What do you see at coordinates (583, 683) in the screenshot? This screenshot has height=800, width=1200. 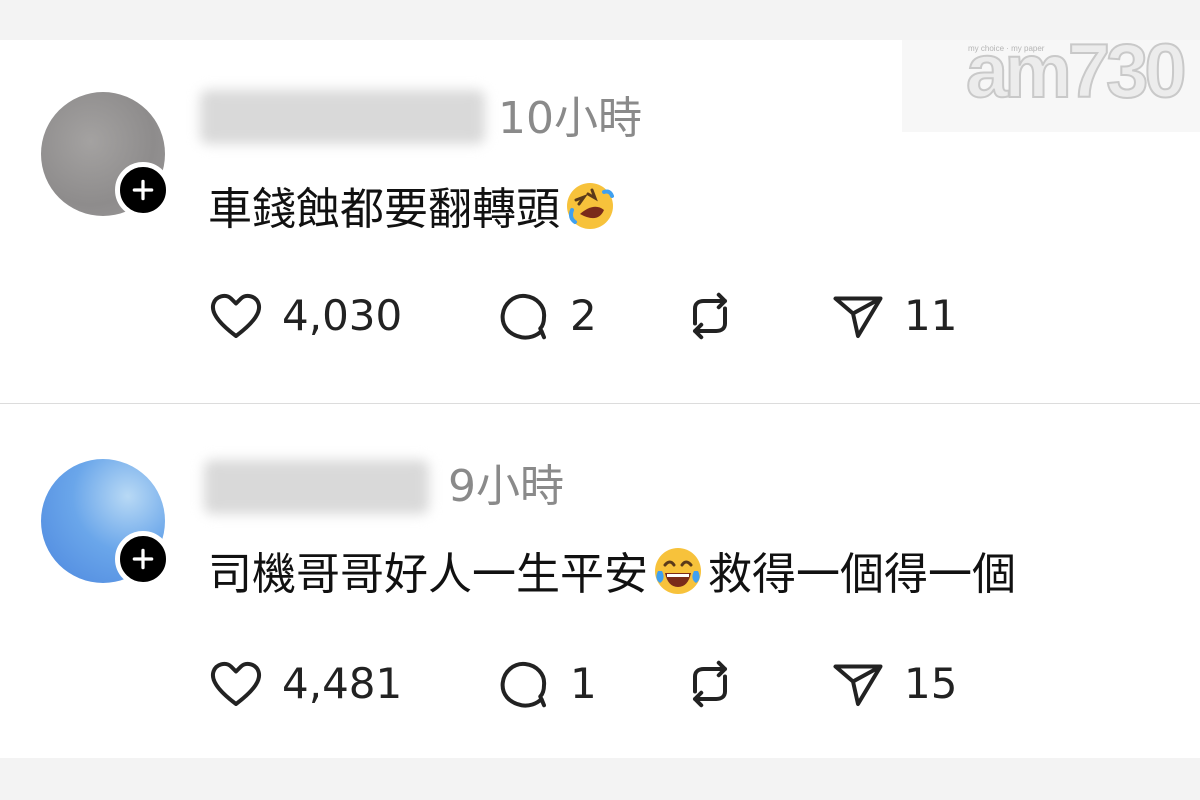 I see `reply-count: 1` at bounding box center [583, 683].